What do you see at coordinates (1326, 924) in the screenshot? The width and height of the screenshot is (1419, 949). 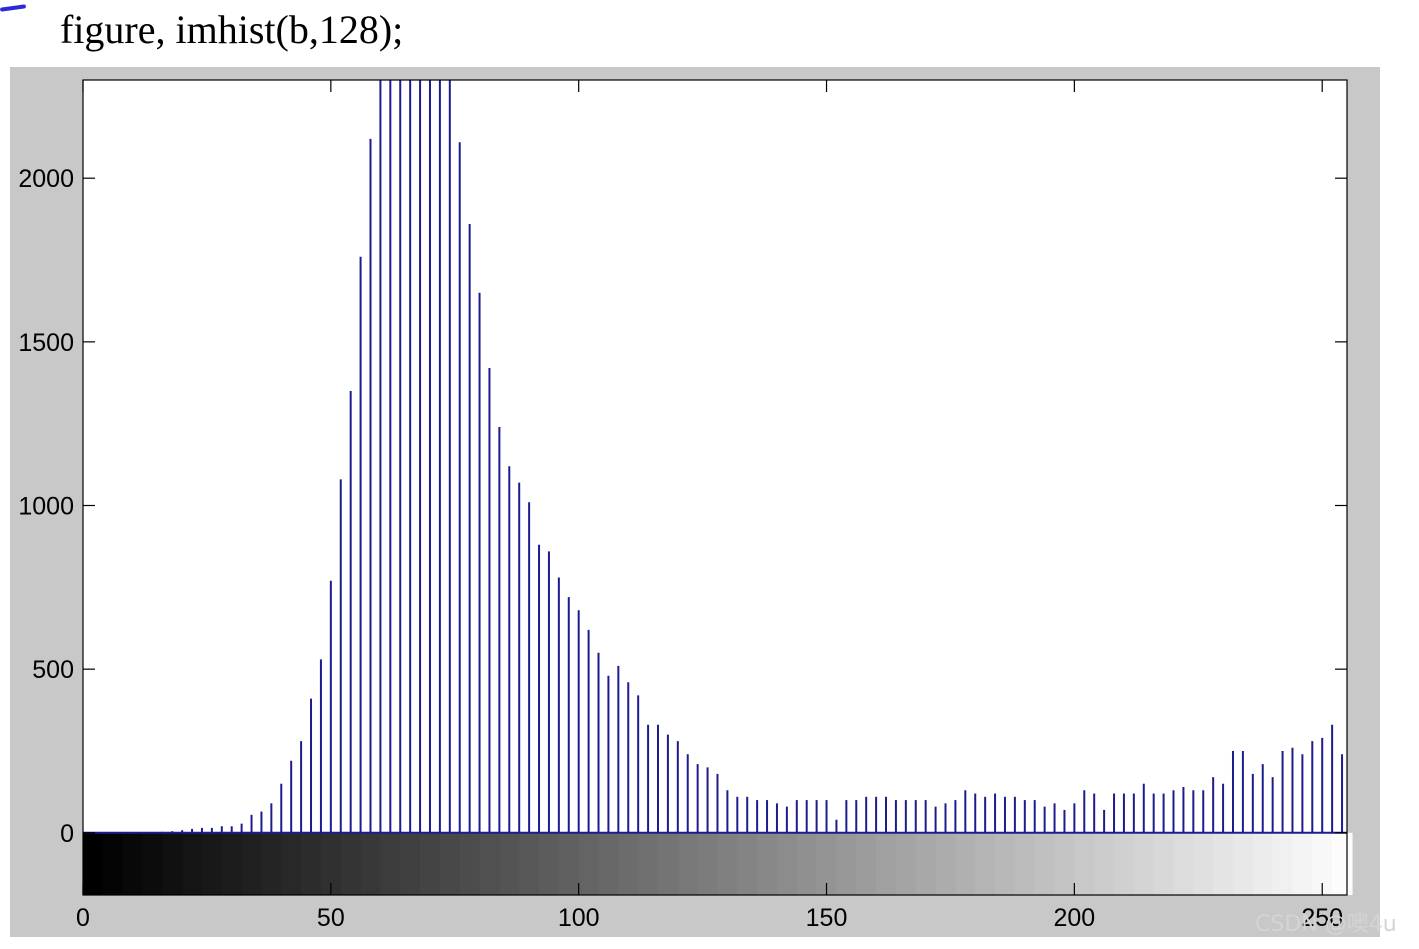 I see `watermark: CSDN @噢4u` at bounding box center [1326, 924].